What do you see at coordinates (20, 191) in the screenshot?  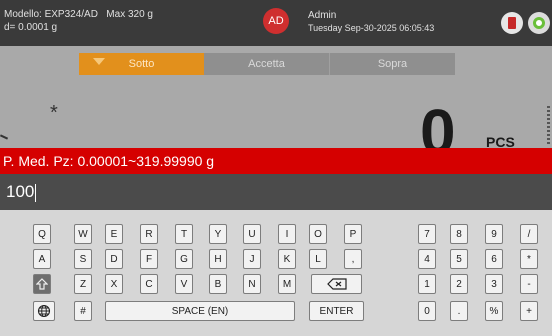 I see `input-text: 100` at bounding box center [20, 191].